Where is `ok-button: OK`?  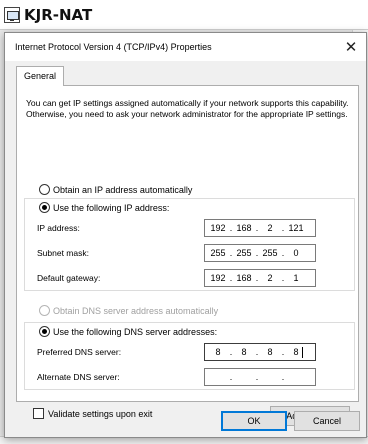 ok-button: OK is located at coordinates (254, 421).